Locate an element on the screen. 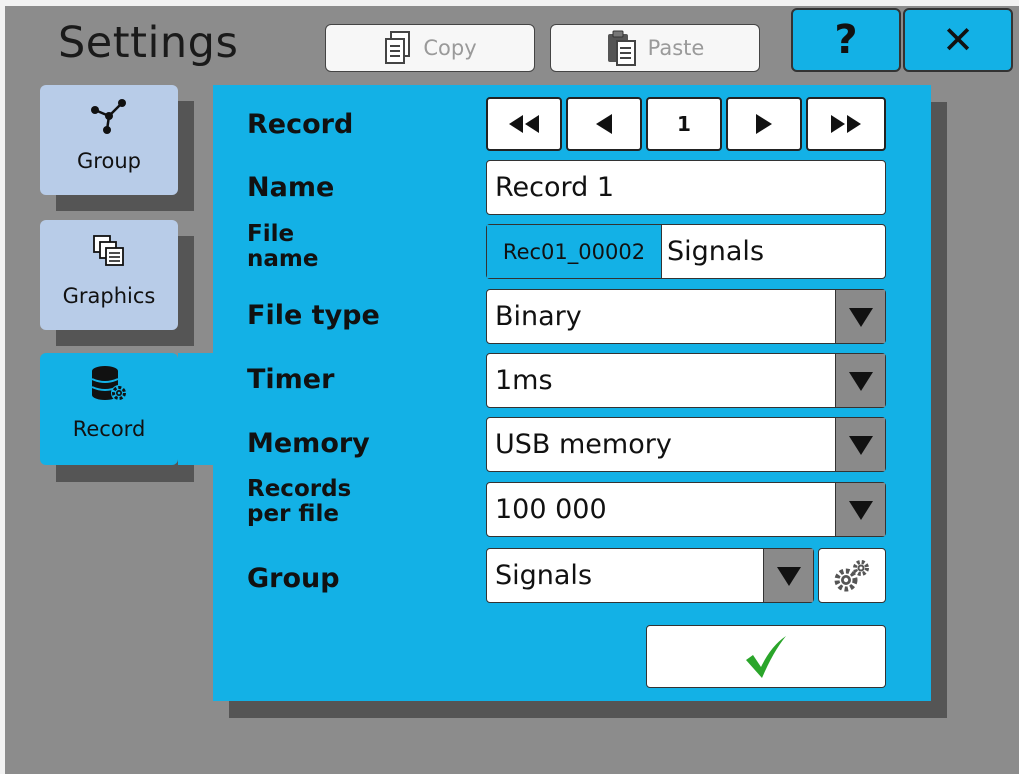 The image size is (1019, 774). name-label: Name is located at coordinates (291, 187).